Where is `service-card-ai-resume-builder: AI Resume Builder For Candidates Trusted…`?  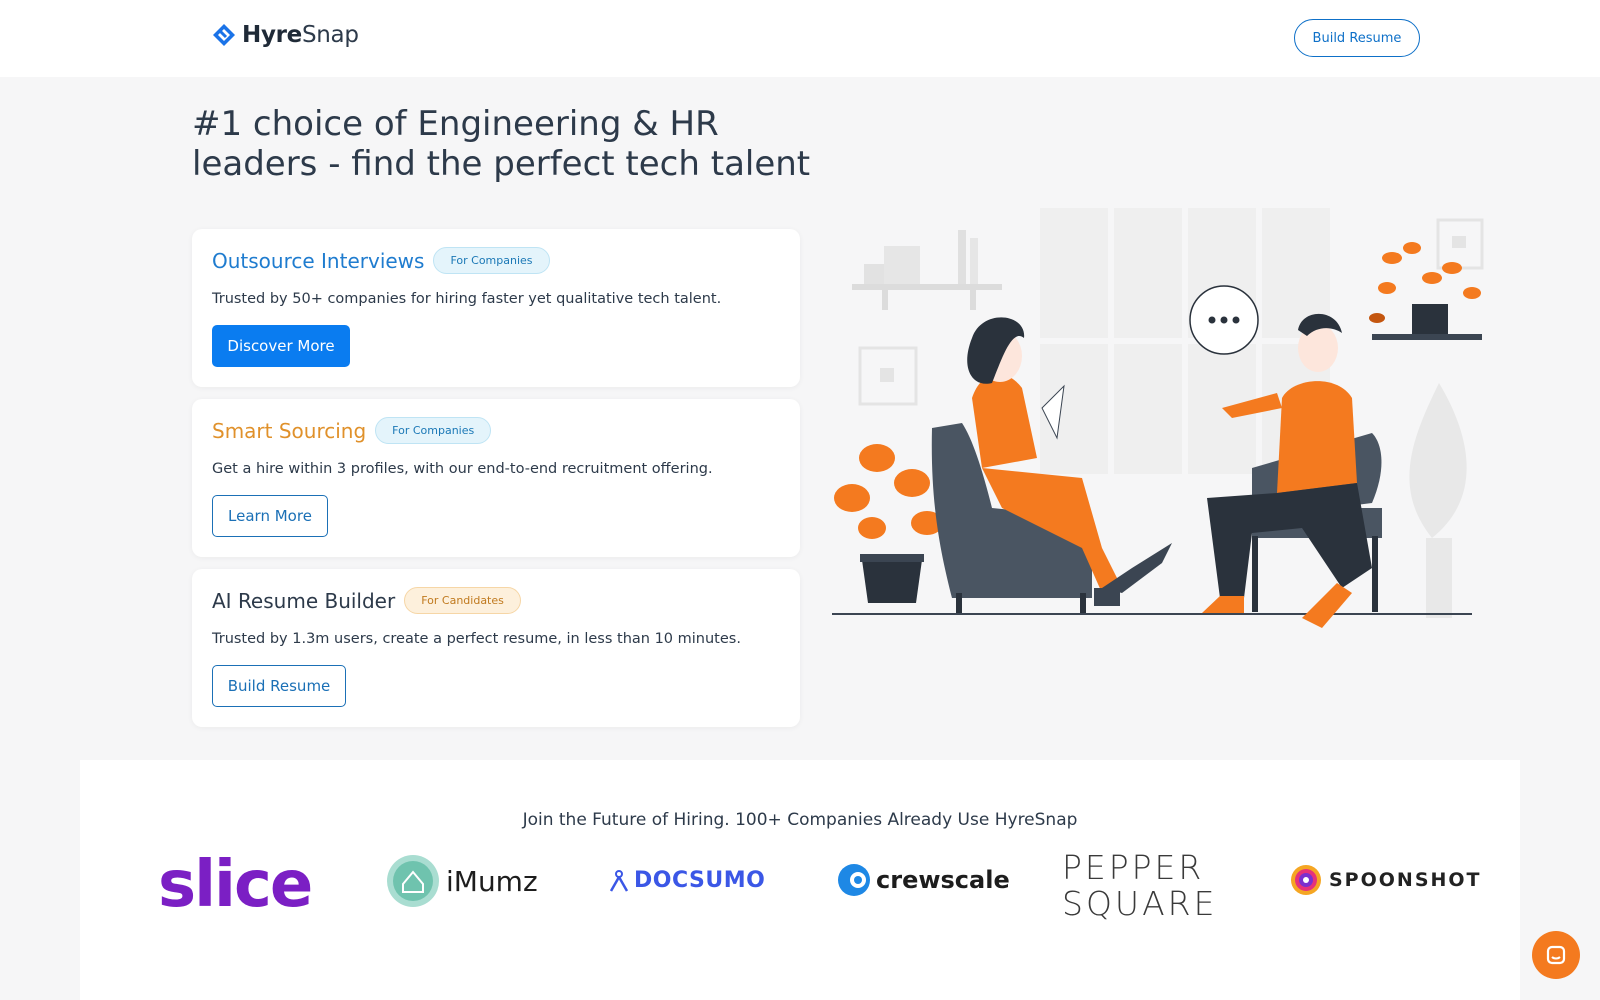
service-card-ai-resume-builder: AI Resume Builder For Candidates Trusted… is located at coordinates (496, 648).